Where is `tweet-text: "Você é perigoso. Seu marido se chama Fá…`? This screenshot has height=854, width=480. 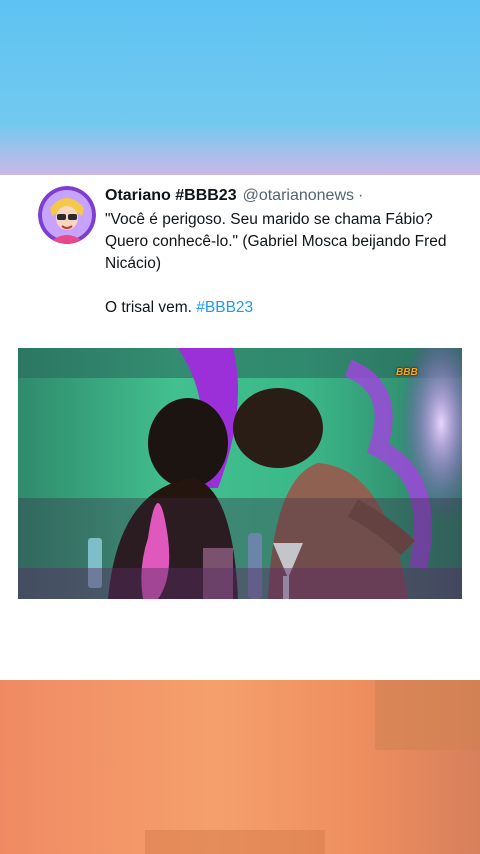
tweet-text: "Você é perigoso. Seu marido se chama Fá… is located at coordinates (277, 264).